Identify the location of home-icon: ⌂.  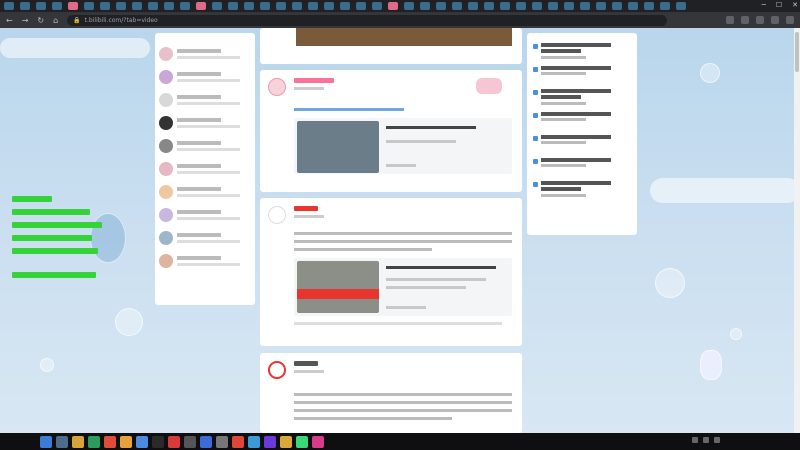
(55, 20).